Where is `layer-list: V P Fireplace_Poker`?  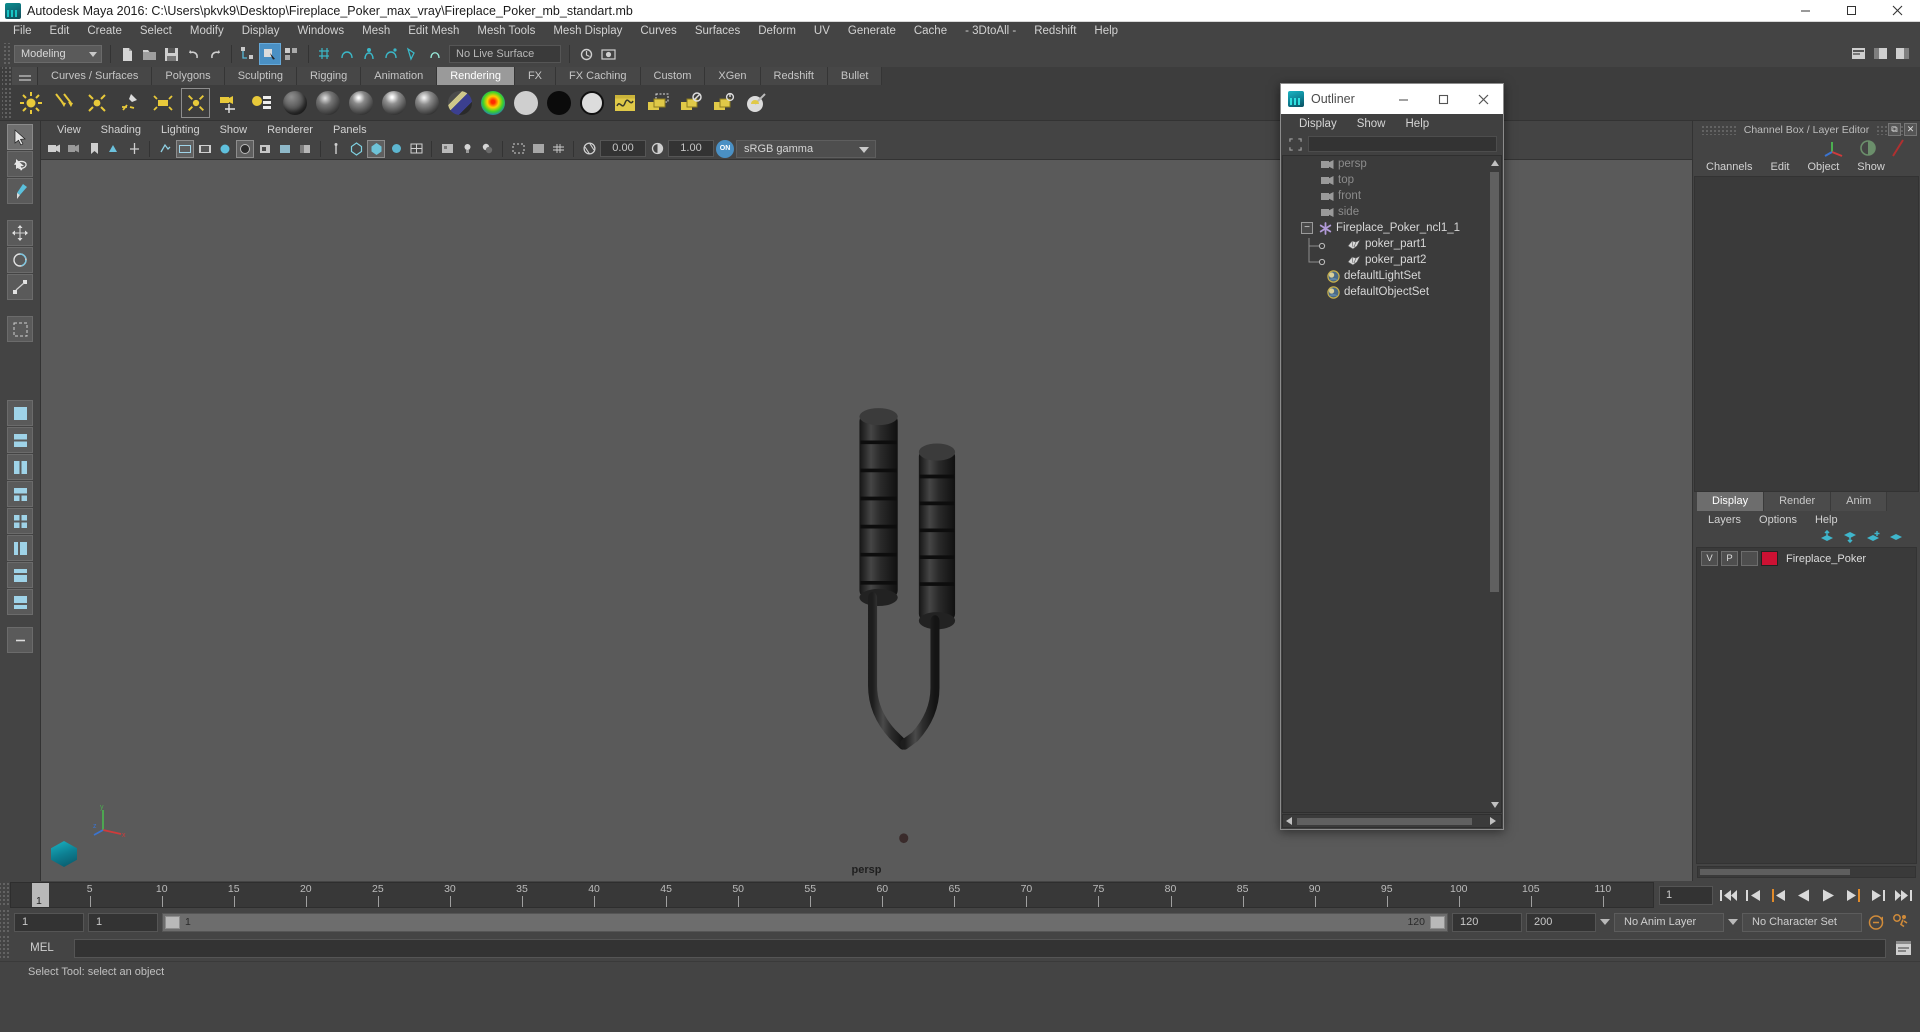 layer-list: V P Fireplace_Poker is located at coordinates (1806, 705).